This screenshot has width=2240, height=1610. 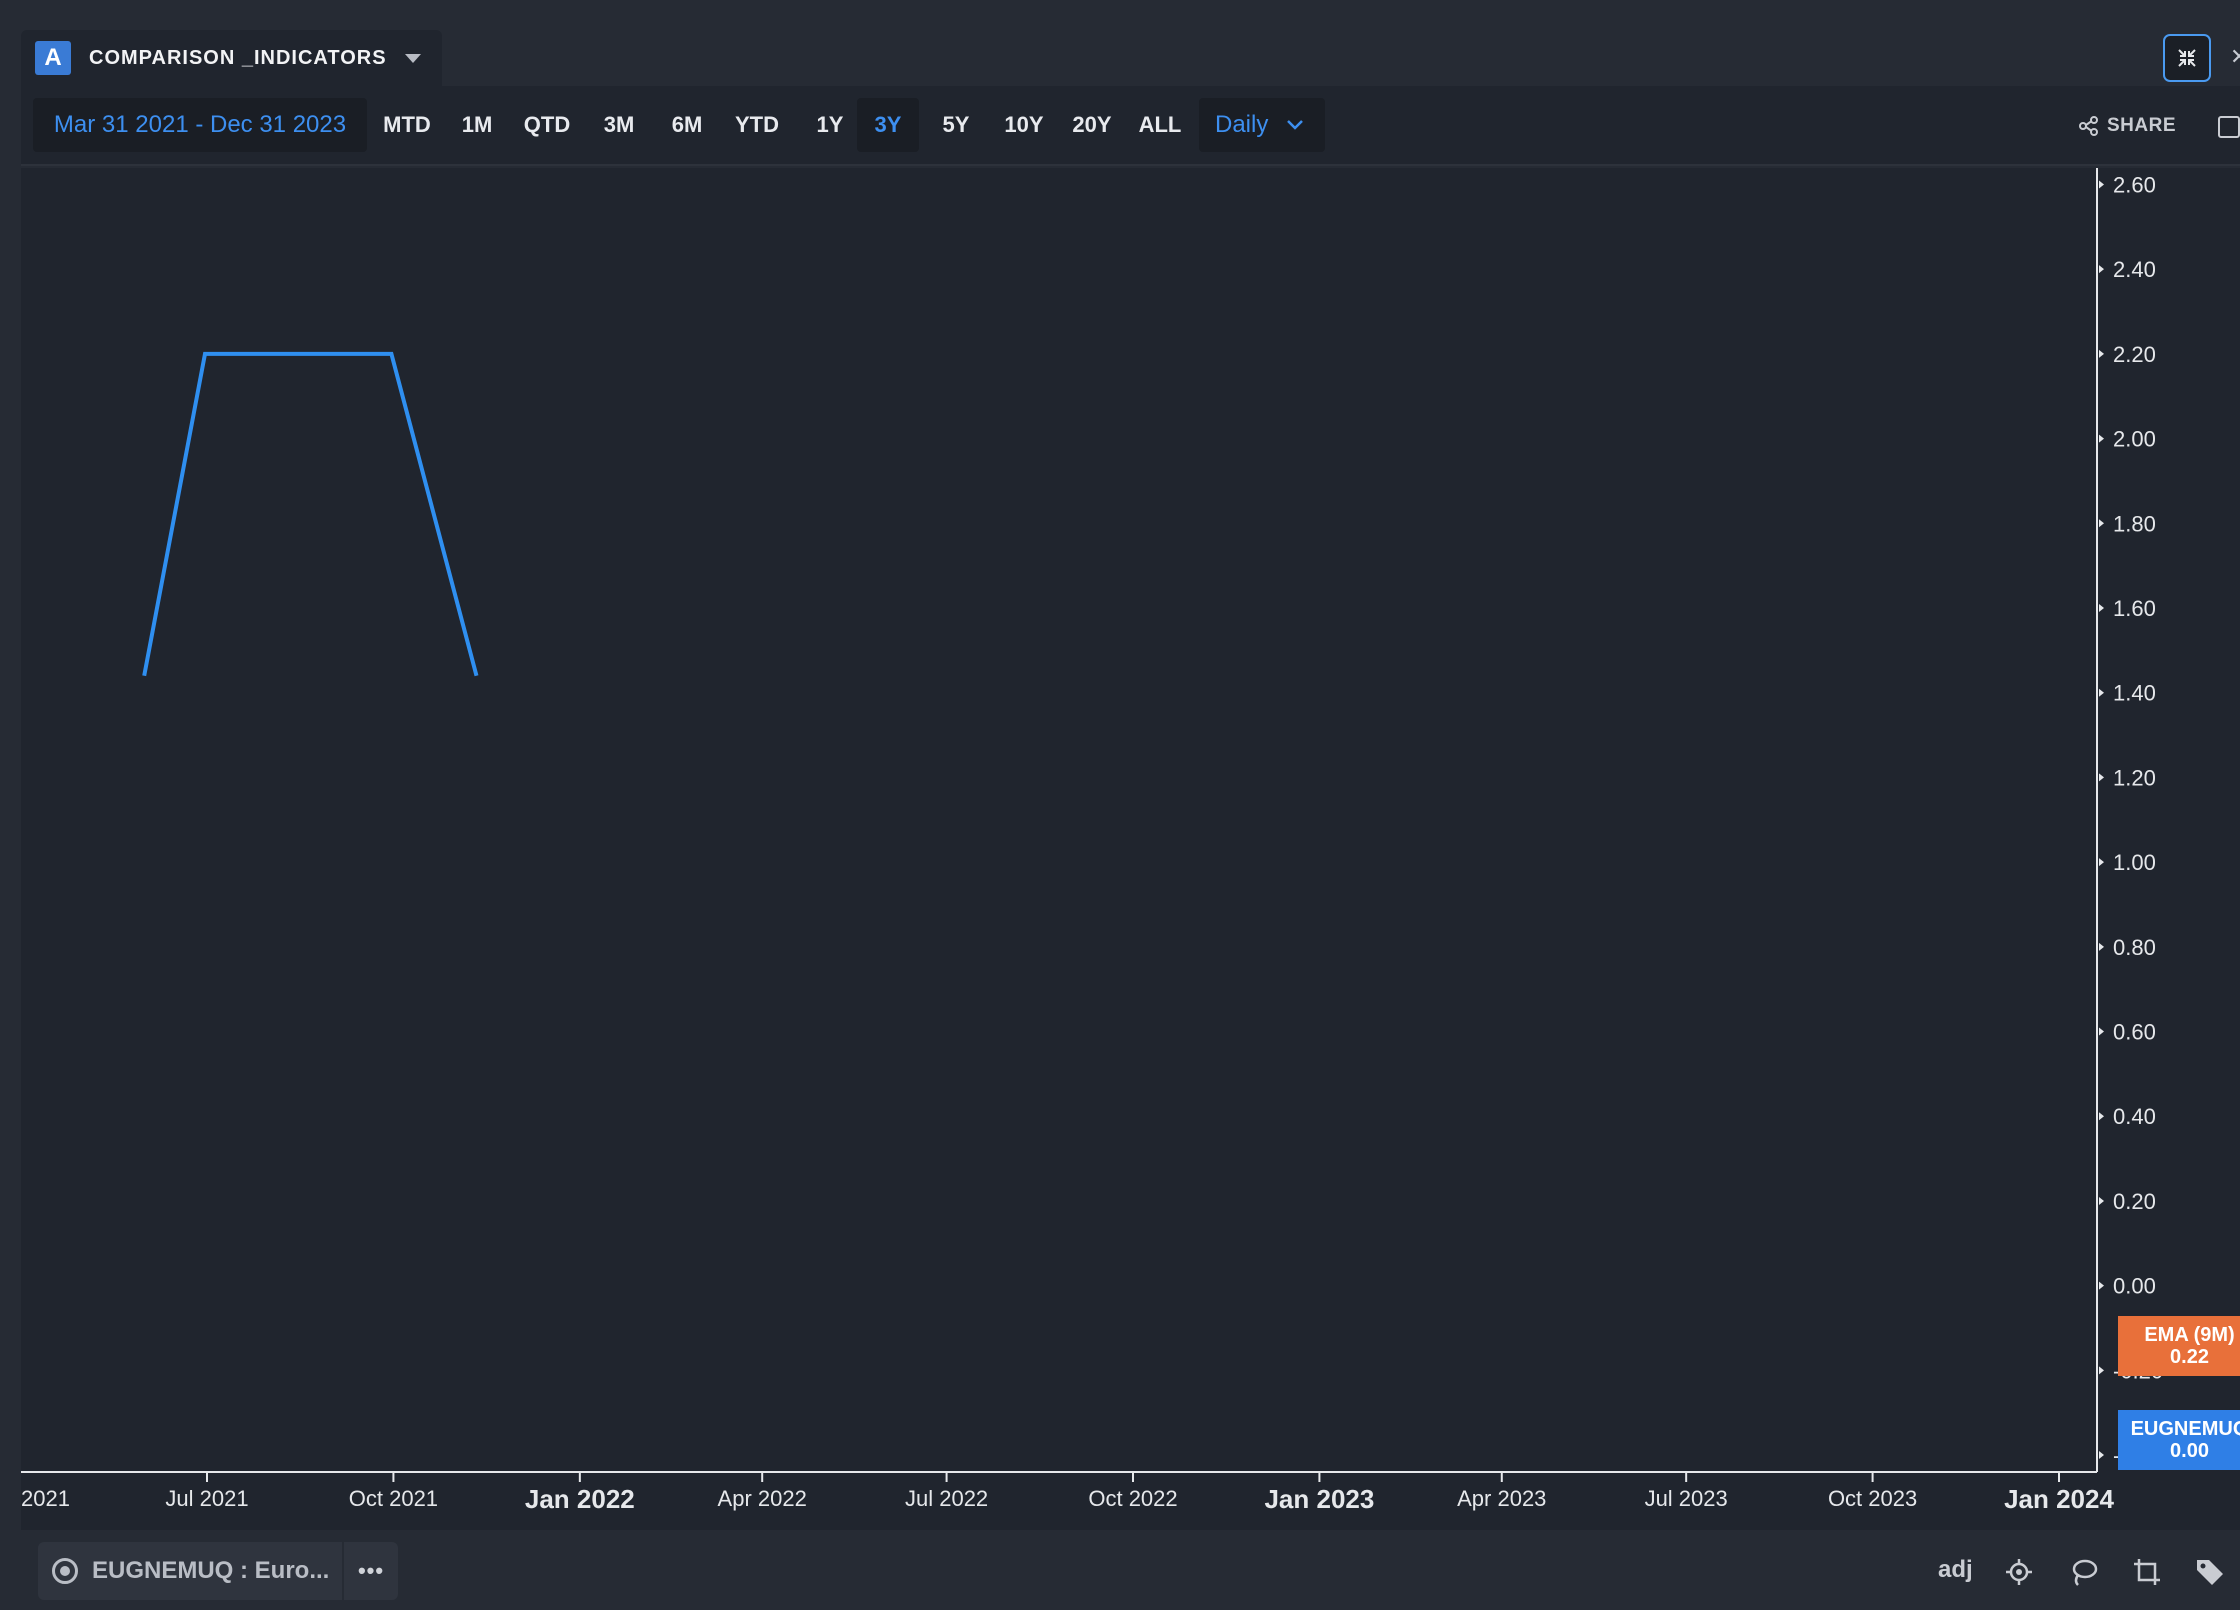 I want to click on y-tick-label: 1.40, so click(x=2134, y=693).